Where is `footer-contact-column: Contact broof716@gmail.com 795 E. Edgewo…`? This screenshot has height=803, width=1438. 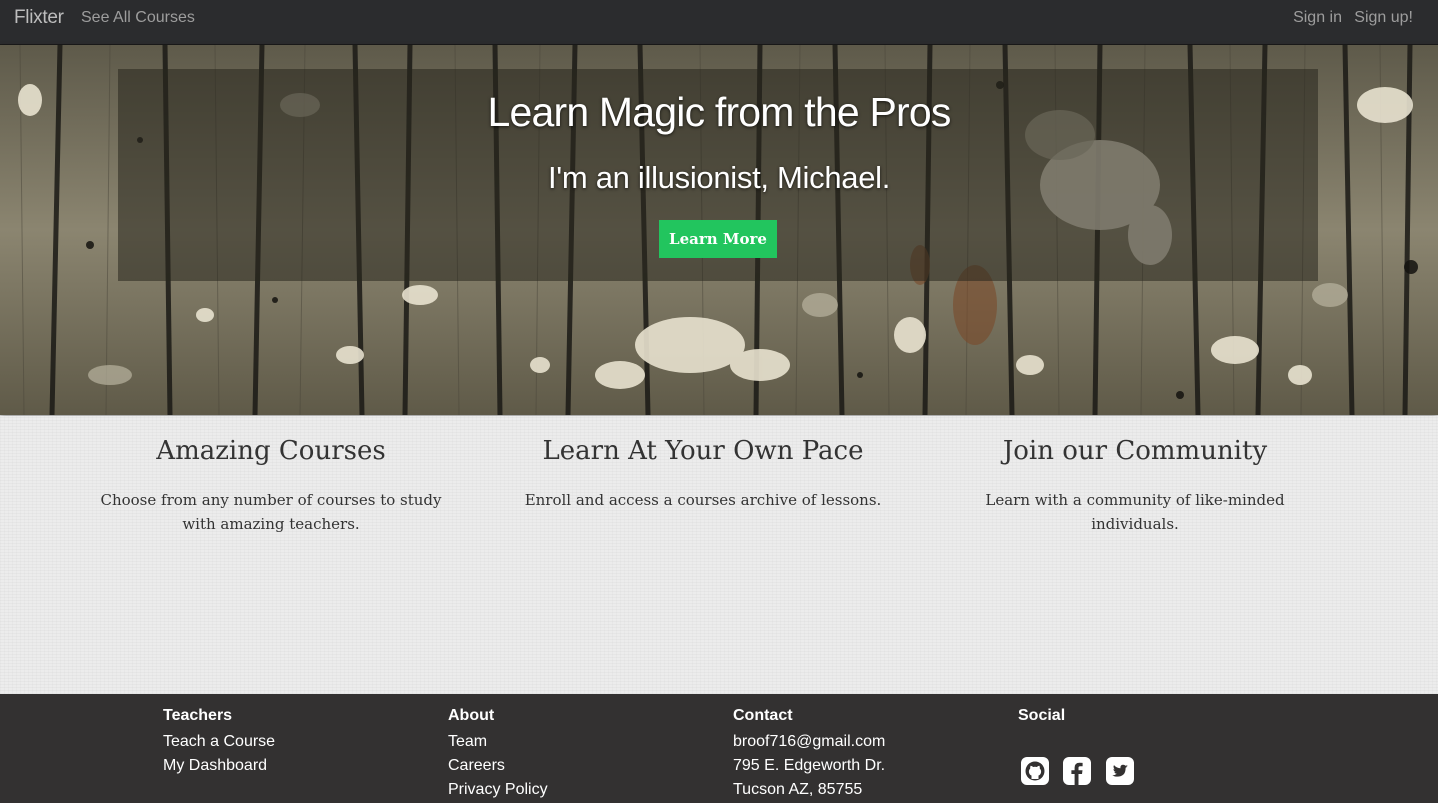
footer-contact-column: Contact broof716@gmail.com 795 E. Edgewo… is located at coordinates (863, 754).